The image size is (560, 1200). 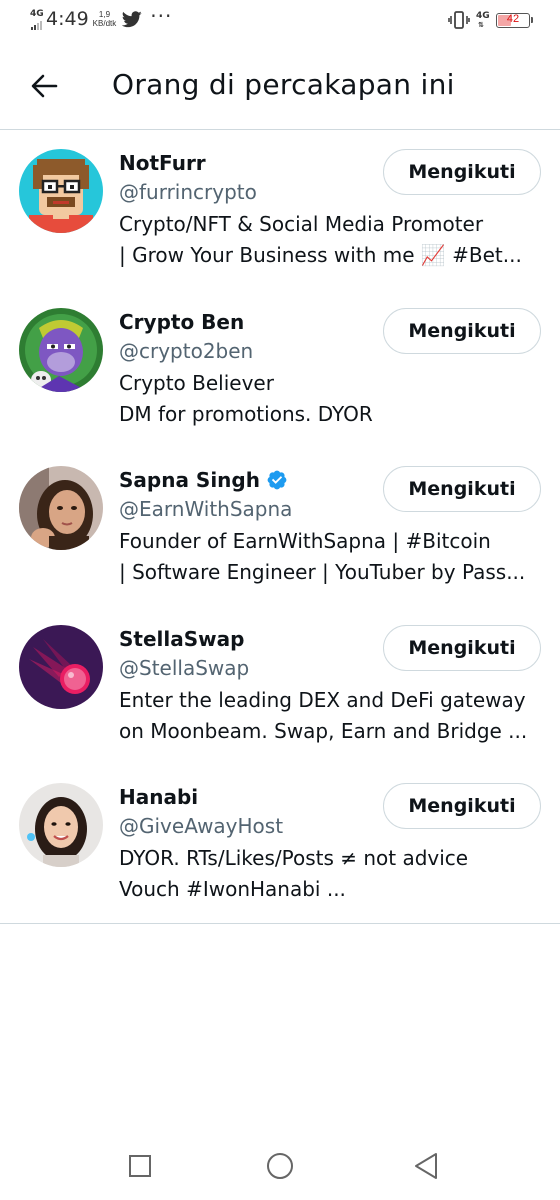 I want to click on user-bio: Crypto Believer DM for promotions. DYOR, so click(x=331, y=399).